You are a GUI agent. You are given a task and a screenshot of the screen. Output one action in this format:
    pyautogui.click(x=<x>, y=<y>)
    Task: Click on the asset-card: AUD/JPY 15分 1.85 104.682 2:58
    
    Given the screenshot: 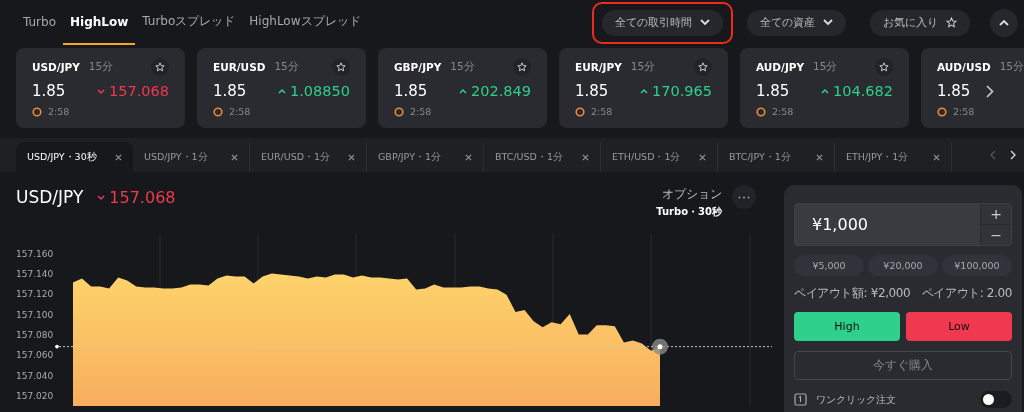 What is the action you would take?
    pyautogui.click(x=824, y=88)
    